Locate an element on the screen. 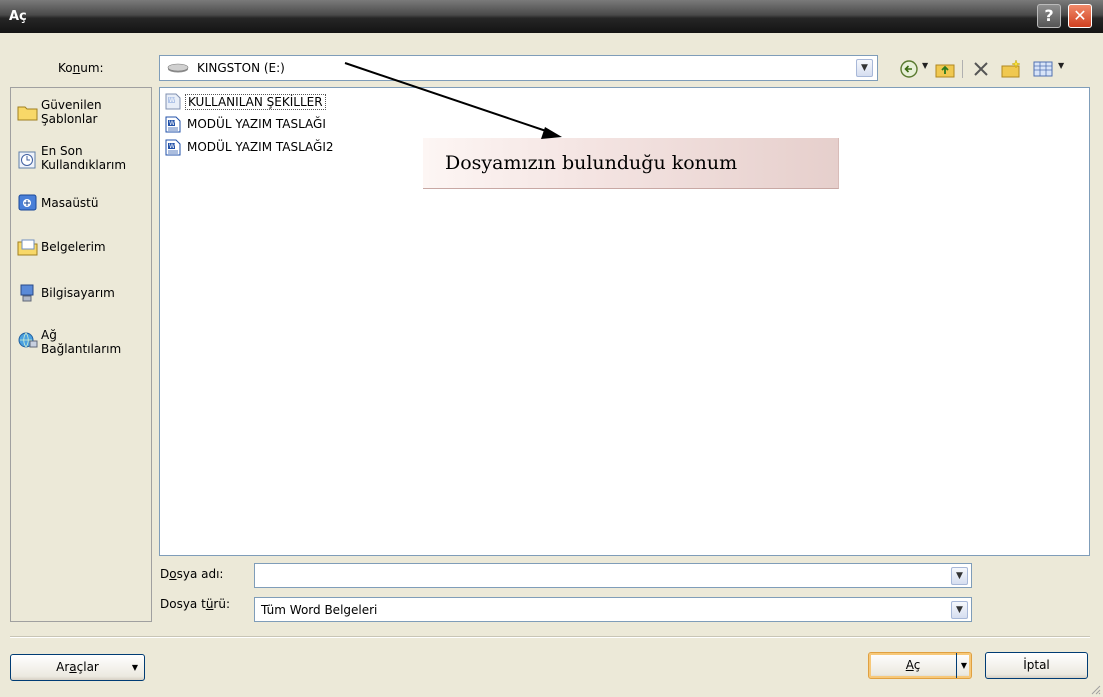 Image resolution: width=1103 pixels, height=697 pixels. trusted-templates-folder-icon is located at coordinates (27, 113).